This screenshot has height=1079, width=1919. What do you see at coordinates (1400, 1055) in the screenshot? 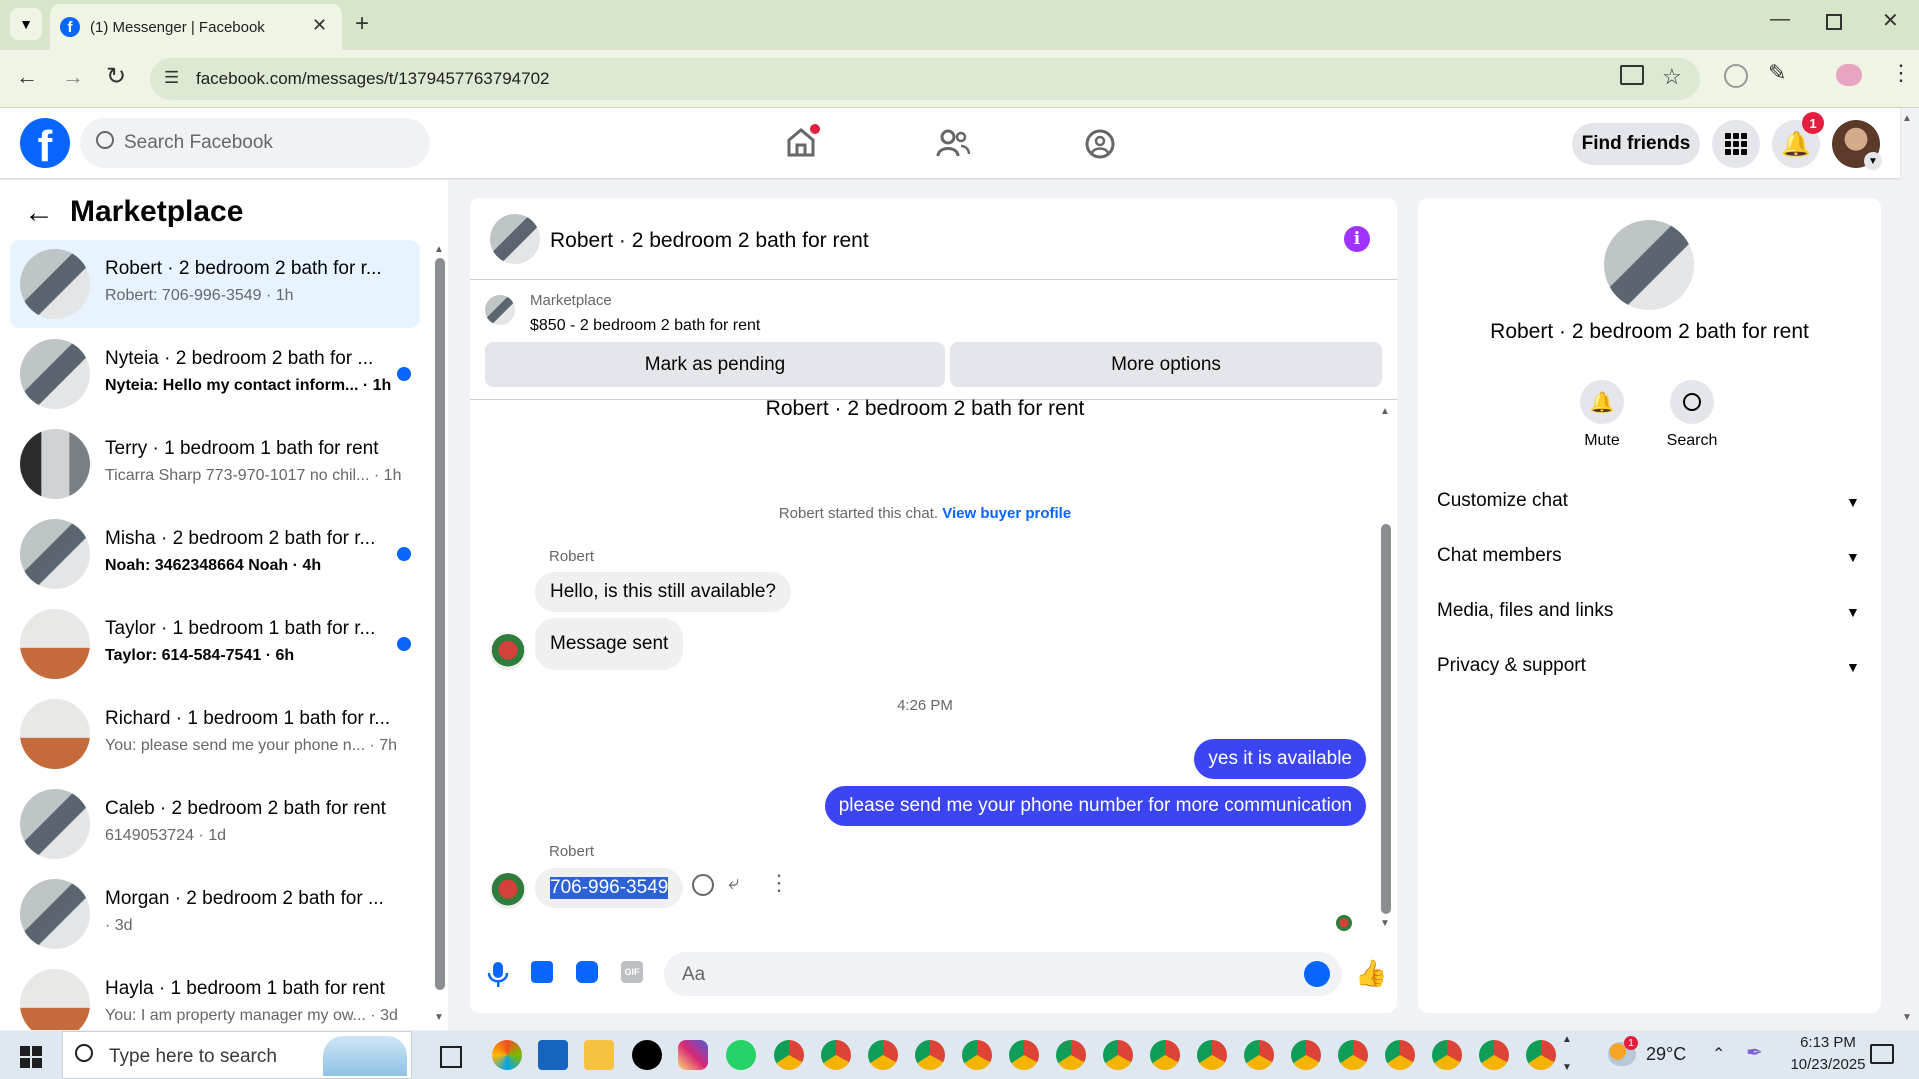
I see `chrome-active-icon` at bounding box center [1400, 1055].